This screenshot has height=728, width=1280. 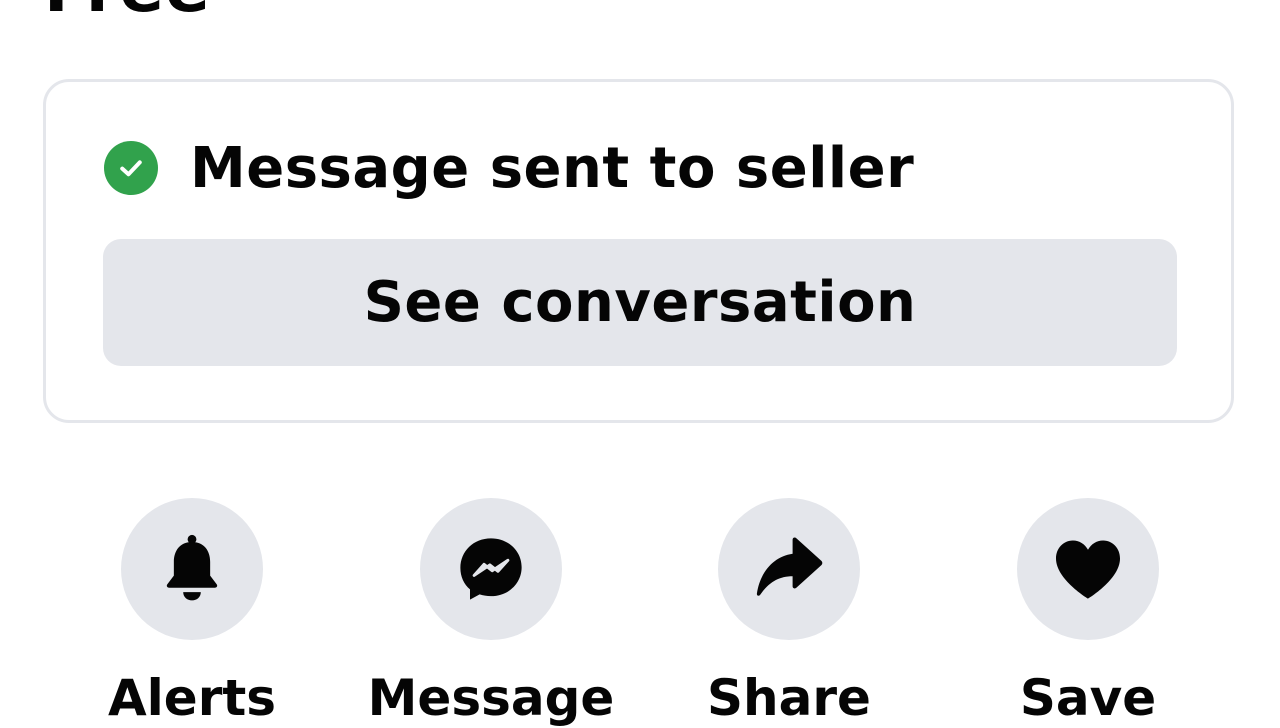 I want to click on messenger-icon, so click(x=491, y=569).